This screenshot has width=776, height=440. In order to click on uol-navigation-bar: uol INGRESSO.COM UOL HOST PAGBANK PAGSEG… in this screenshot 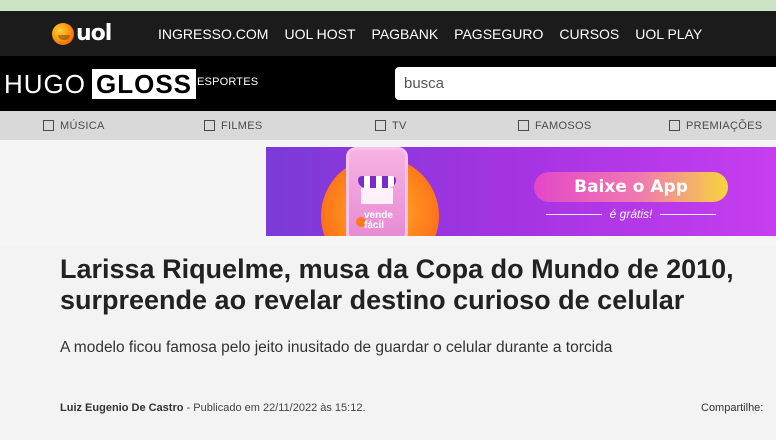, I will do `click(388, 33)`.